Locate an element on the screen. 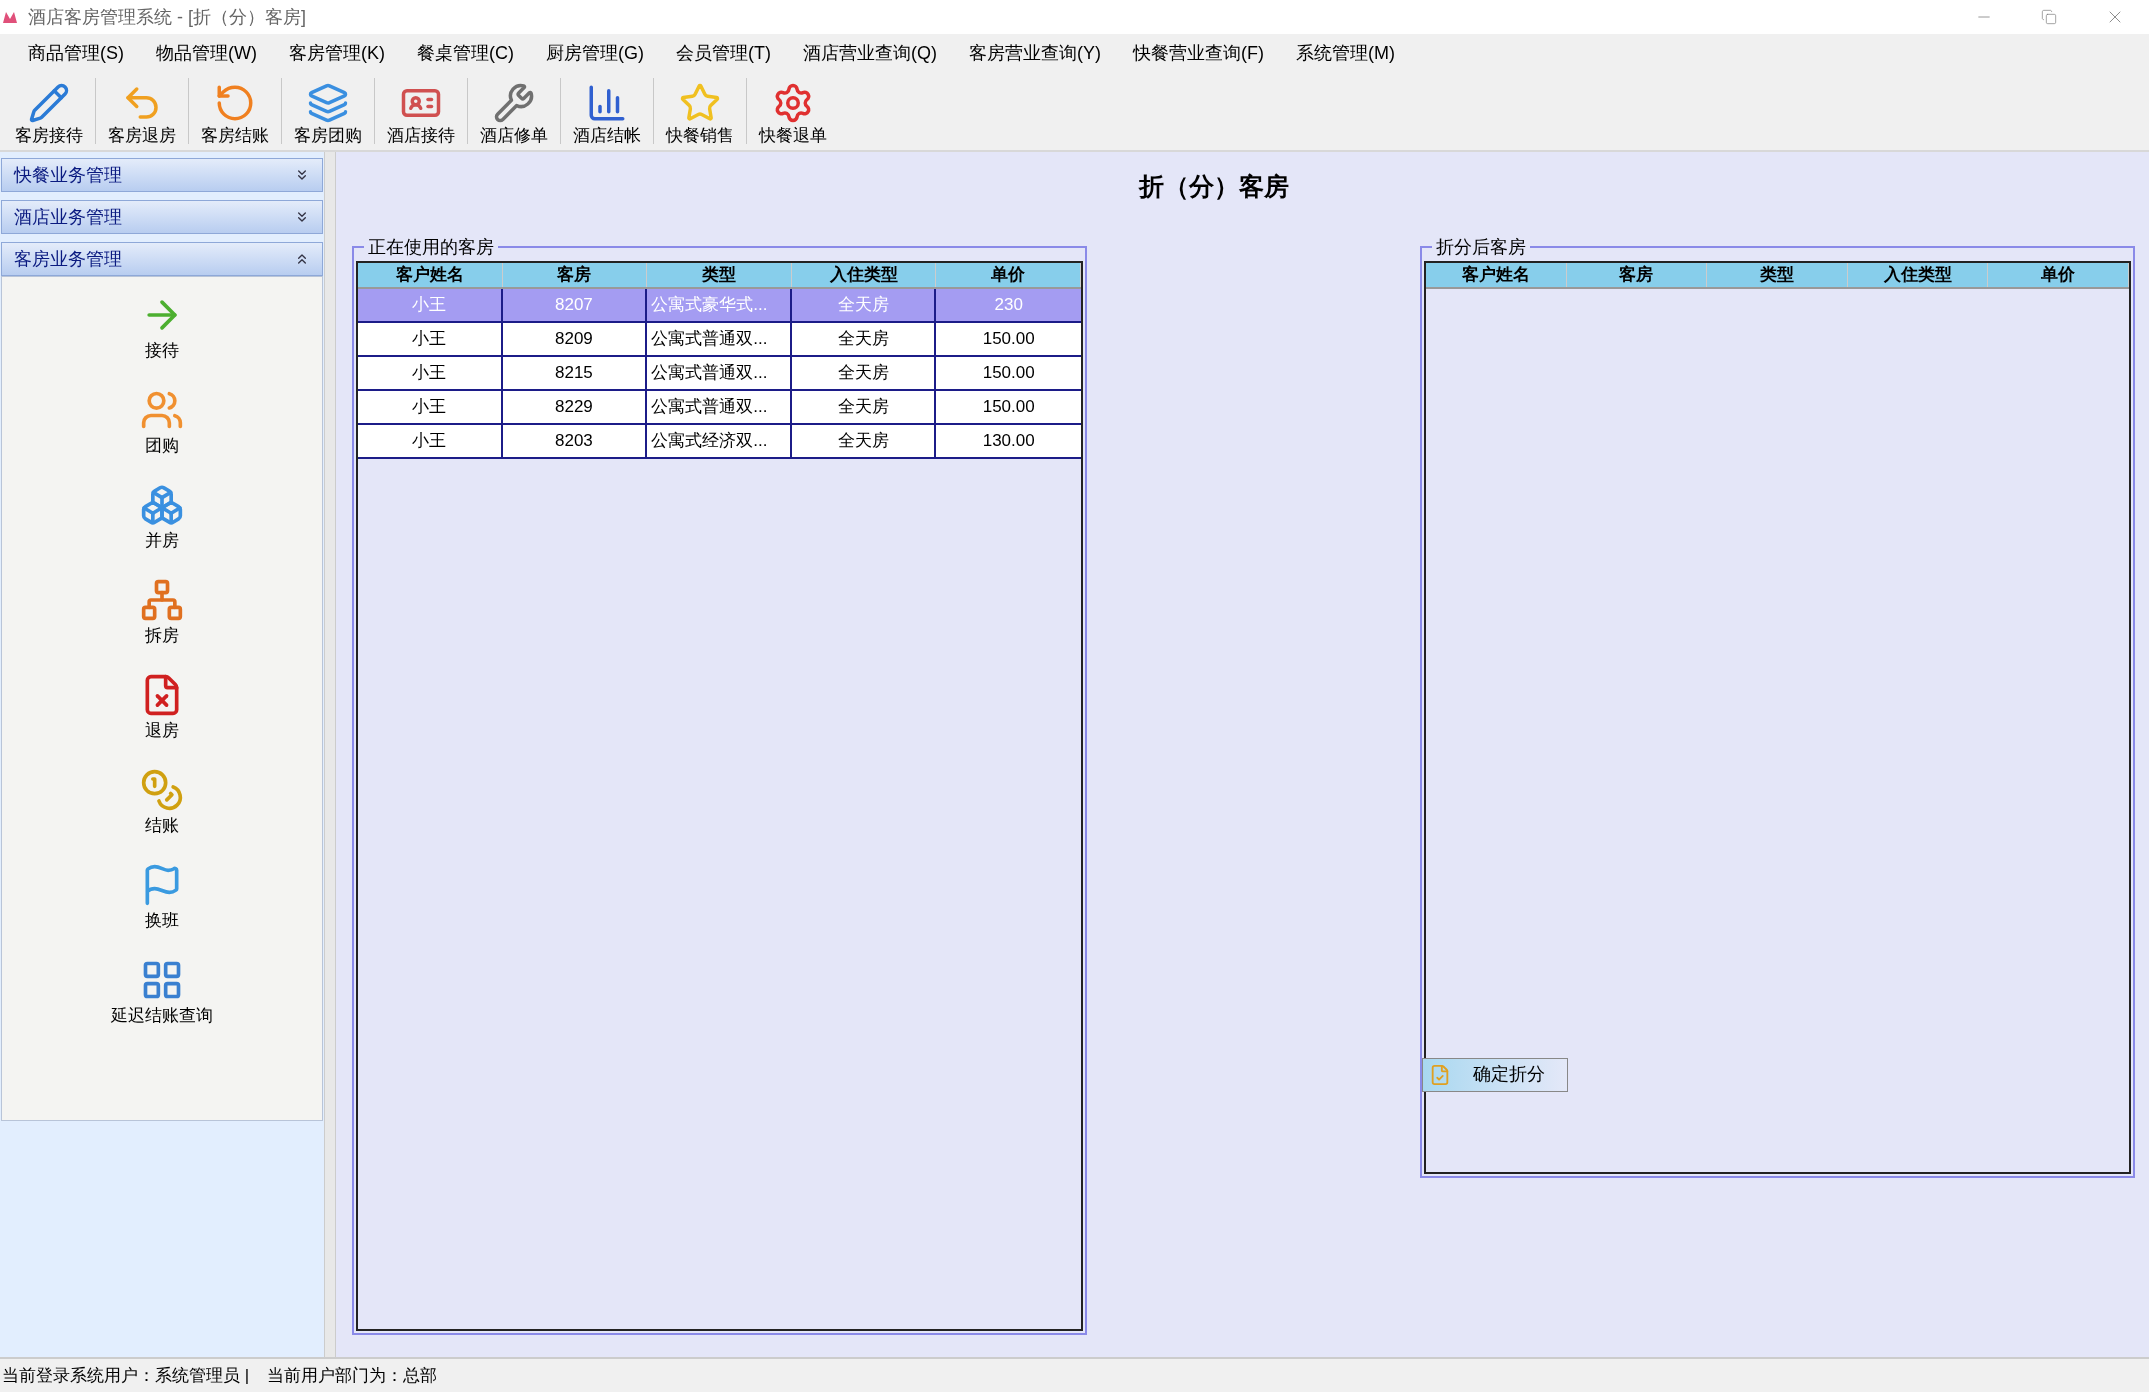 Image resolution: width=2149 pixels, height=1392 pixels. sidebar-section-header: 快餐业务管理 is located at coordinates (162, 175).